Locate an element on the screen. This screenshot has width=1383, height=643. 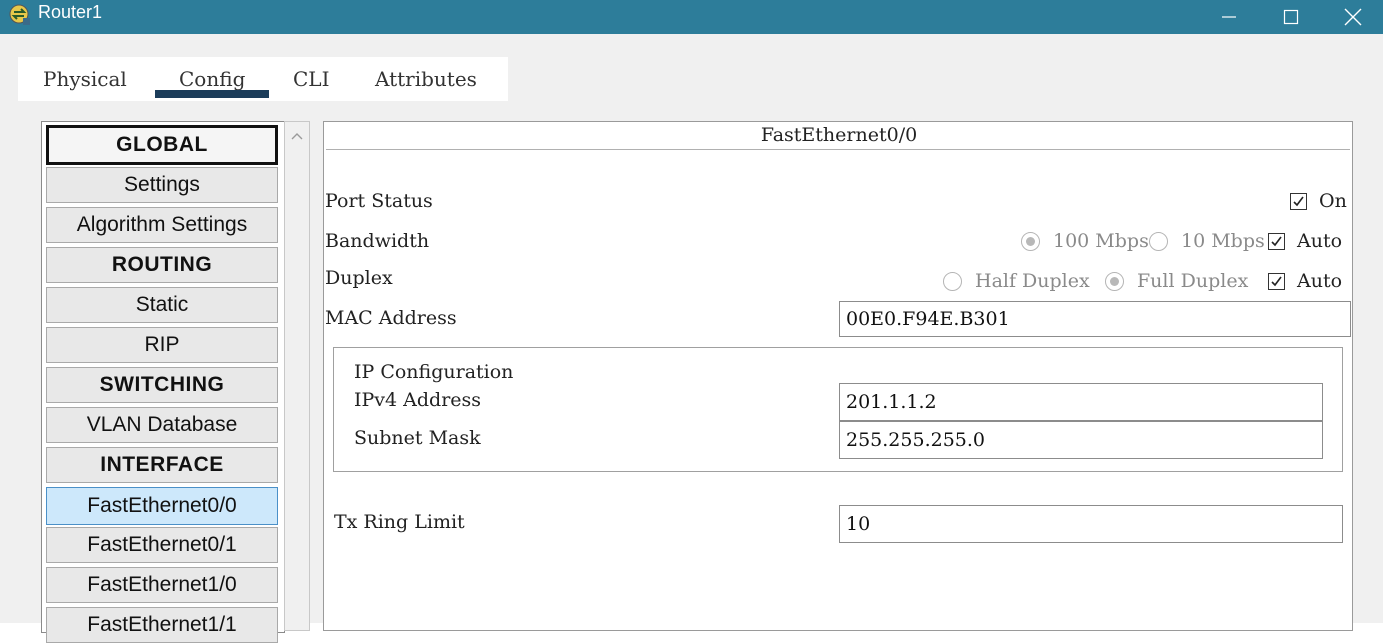
bandwidth-100mbps-radio is located at coordinates (1030, 241).